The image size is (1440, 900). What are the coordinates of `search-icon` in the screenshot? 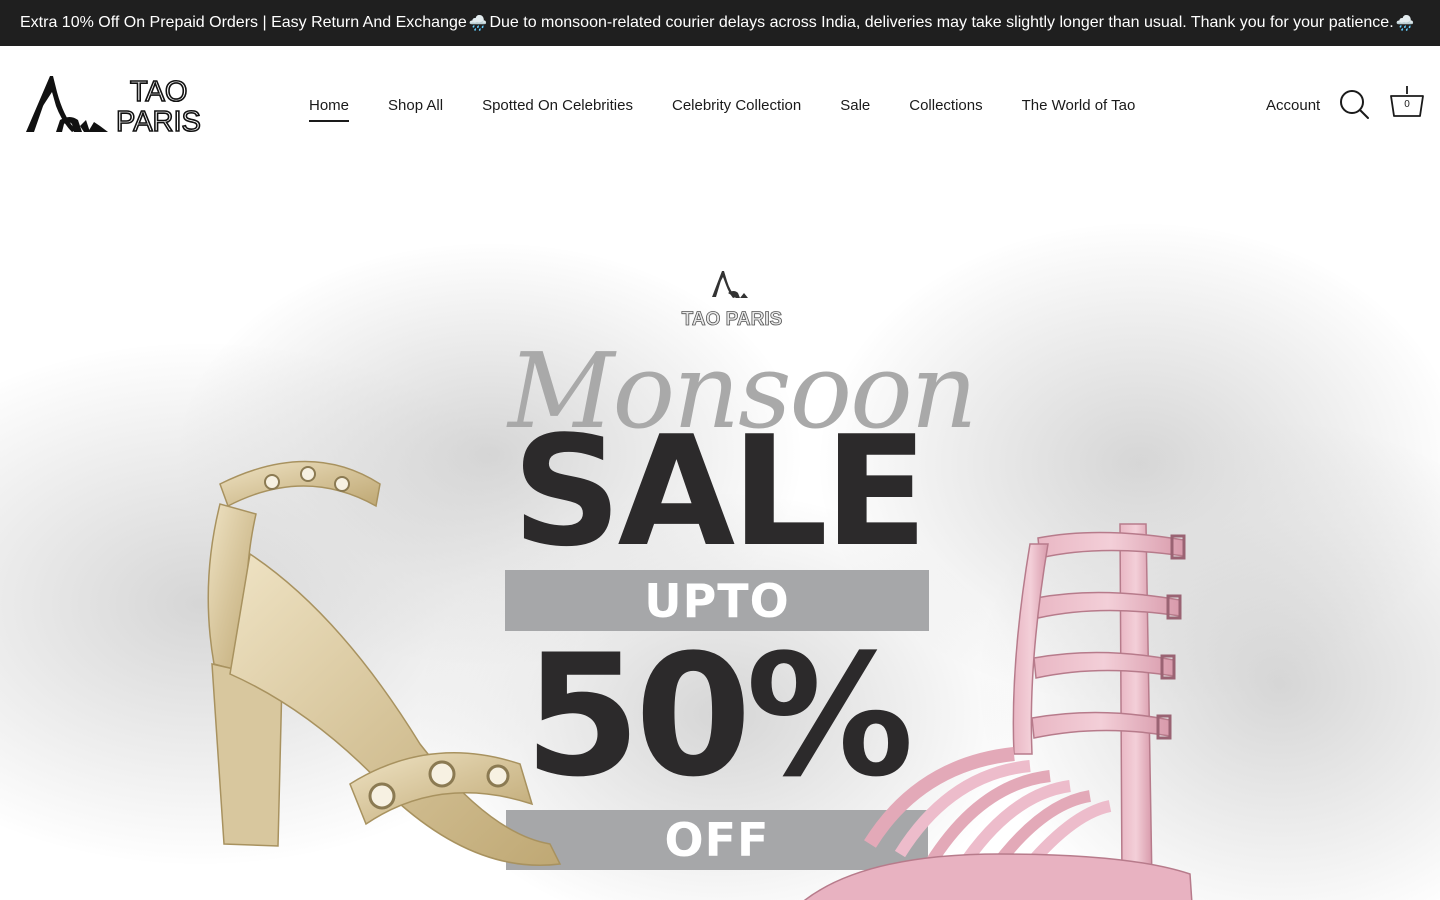 It's located at (1354, 104).